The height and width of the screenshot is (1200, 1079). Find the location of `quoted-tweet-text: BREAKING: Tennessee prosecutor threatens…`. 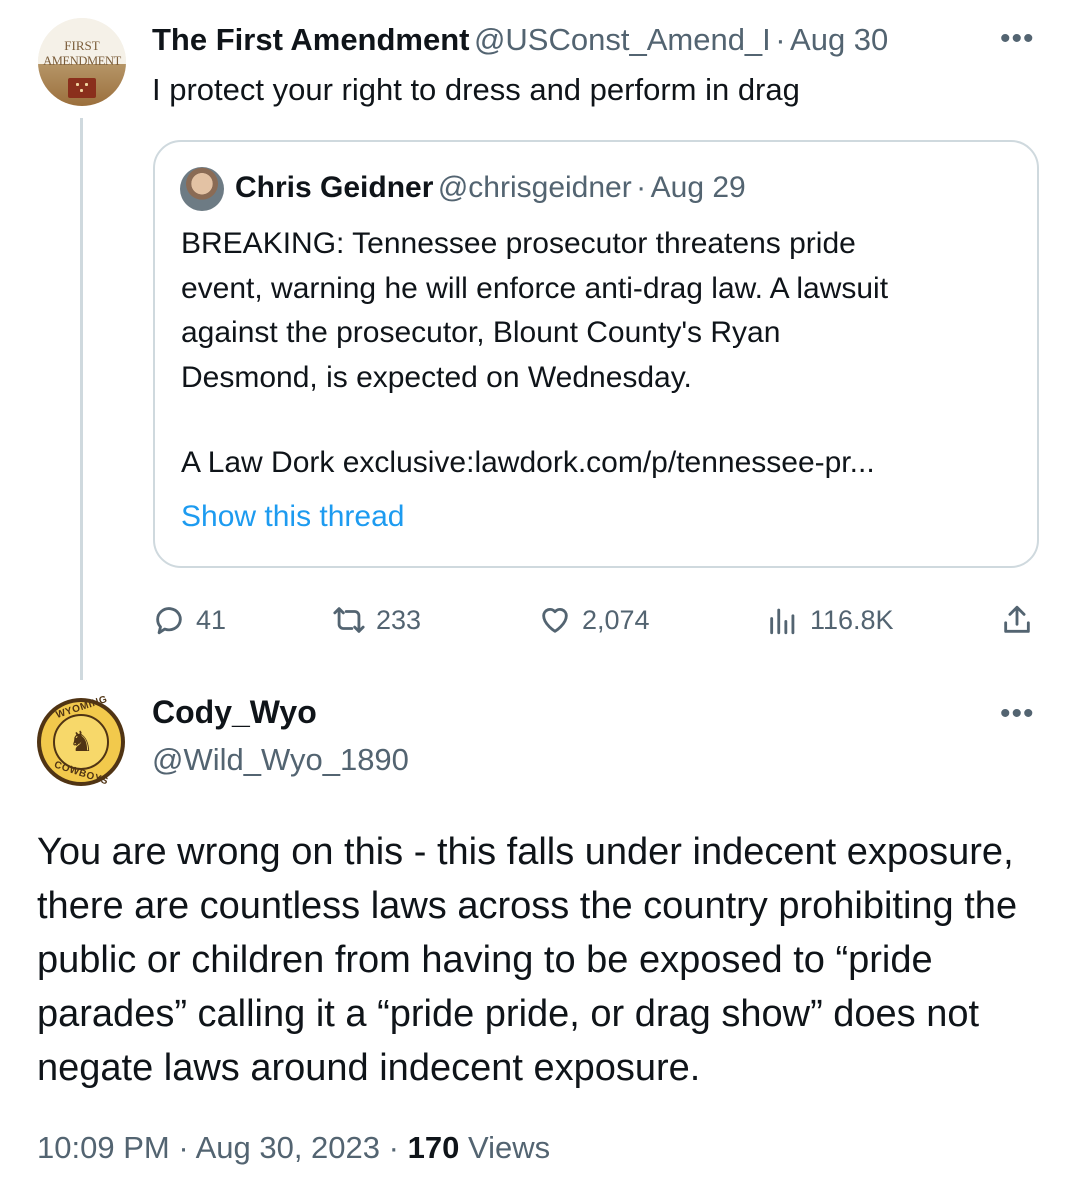

quoted-tweet-text: BREAKING: Tennessee prosecutor threatens… is located at coordinates (601, 311).